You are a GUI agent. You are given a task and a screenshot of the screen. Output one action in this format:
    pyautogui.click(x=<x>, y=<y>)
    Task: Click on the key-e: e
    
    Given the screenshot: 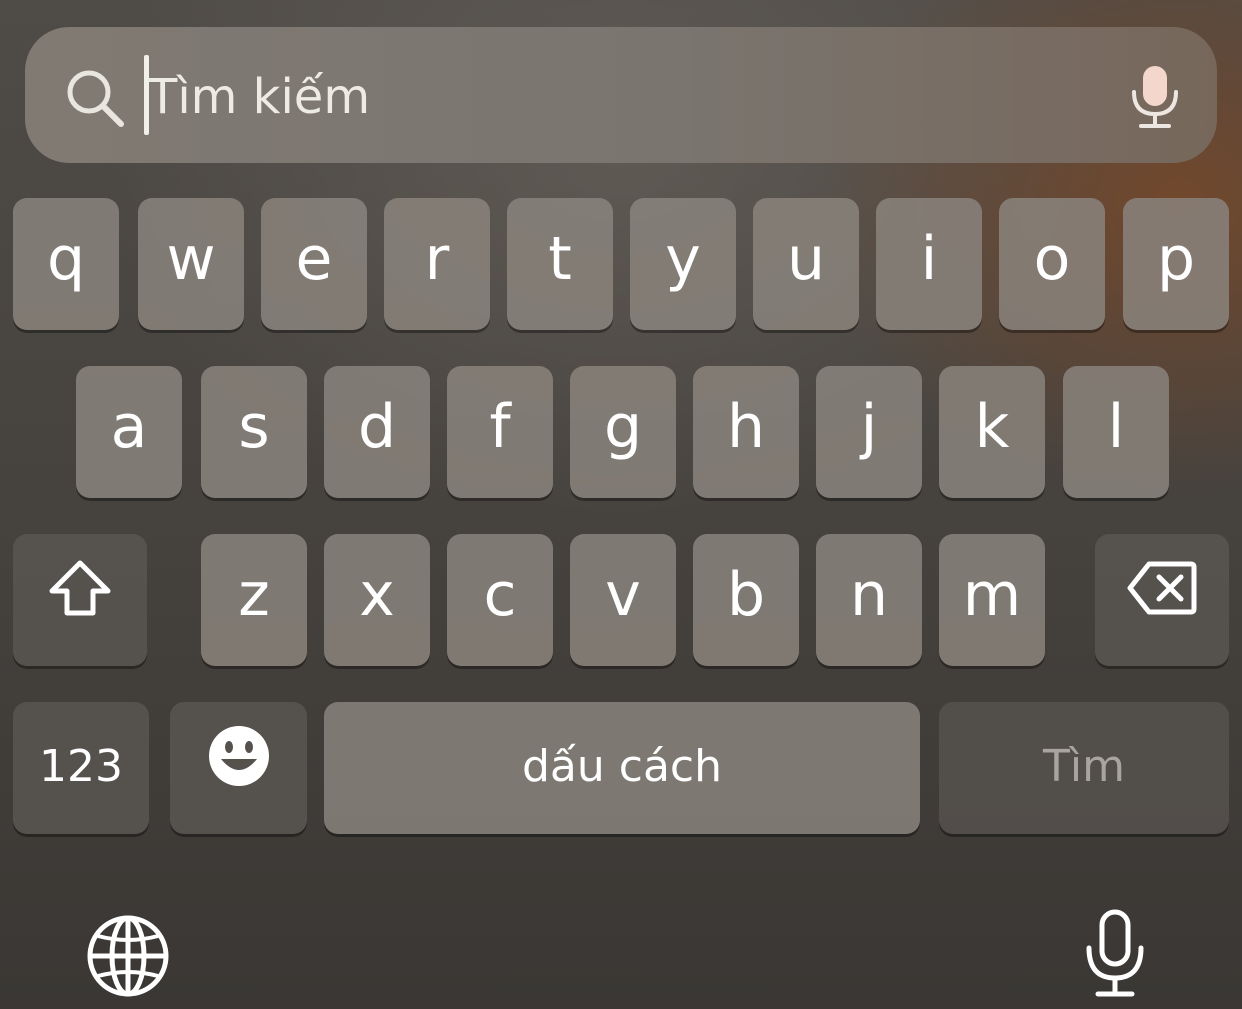 What is the action you would take?
    pyautogui.click(x=314, y=264)
    